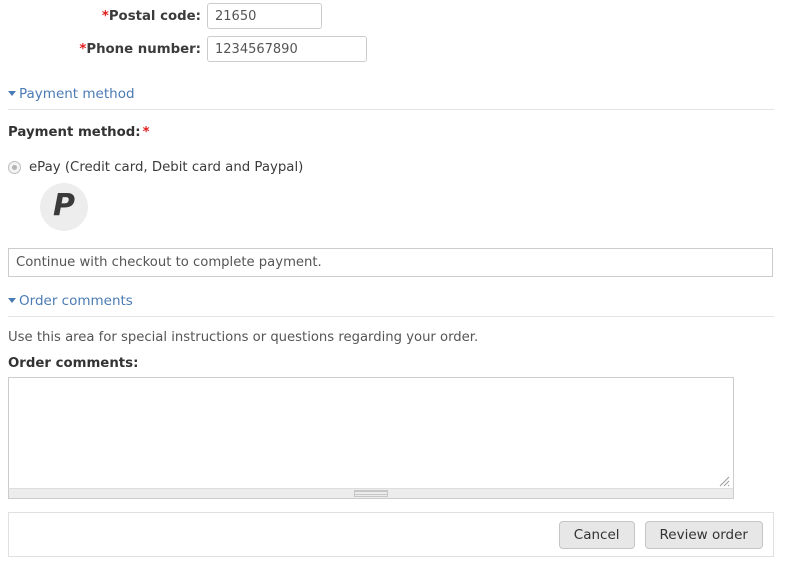 This screenshot has width=800, height=567. Describe the element at coordinates (391, 301) in the screenshot. I see `order-comments-legend: Order comments` at that location.